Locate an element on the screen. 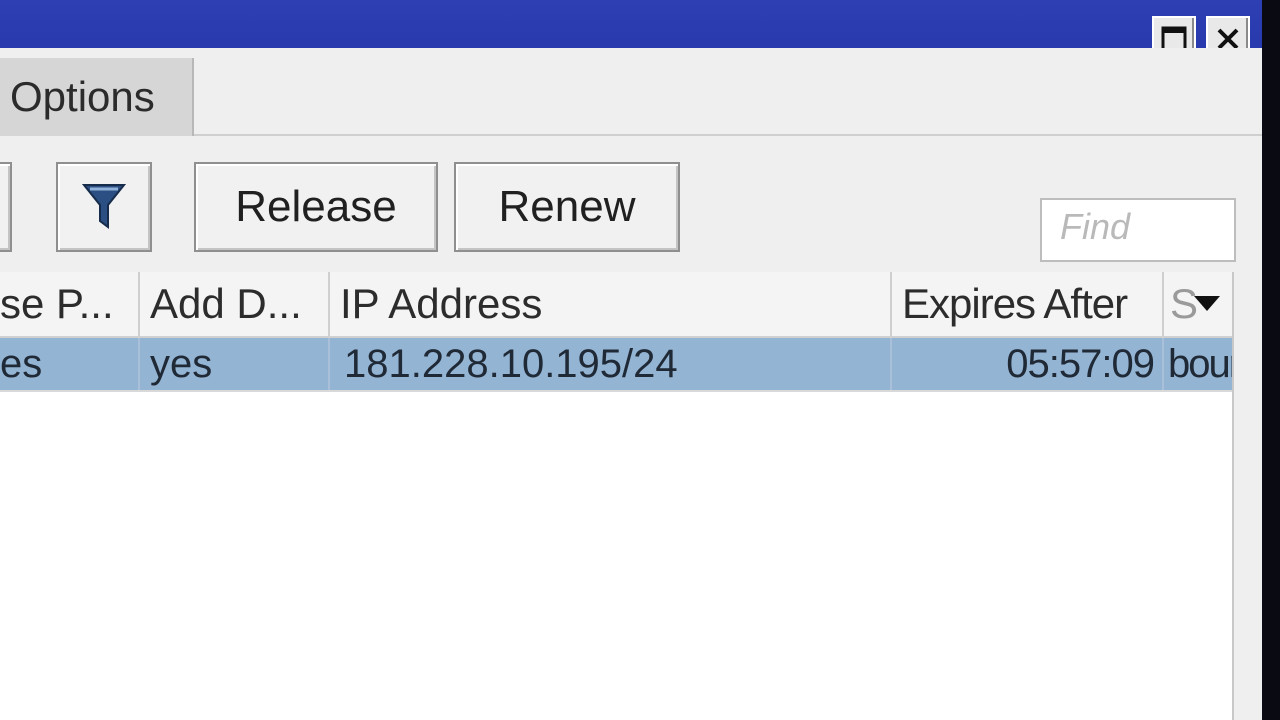  column-header-expires-after: Expires After is located at coordinates (1028, 304).